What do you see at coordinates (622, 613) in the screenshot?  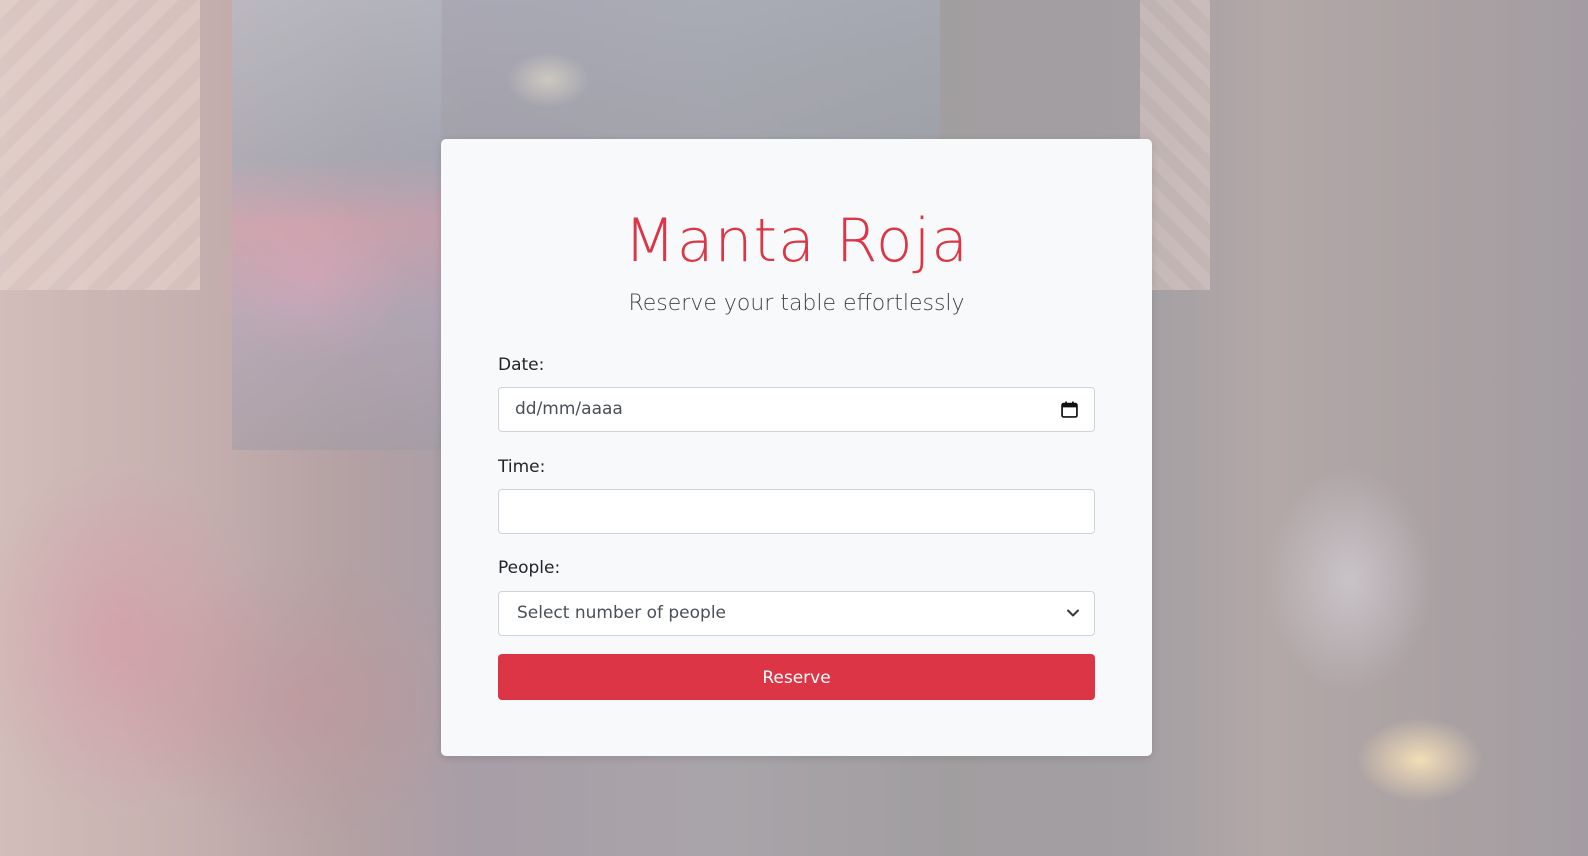 I see `people-select-value: Select number of people` at bounding box center [622, 613].